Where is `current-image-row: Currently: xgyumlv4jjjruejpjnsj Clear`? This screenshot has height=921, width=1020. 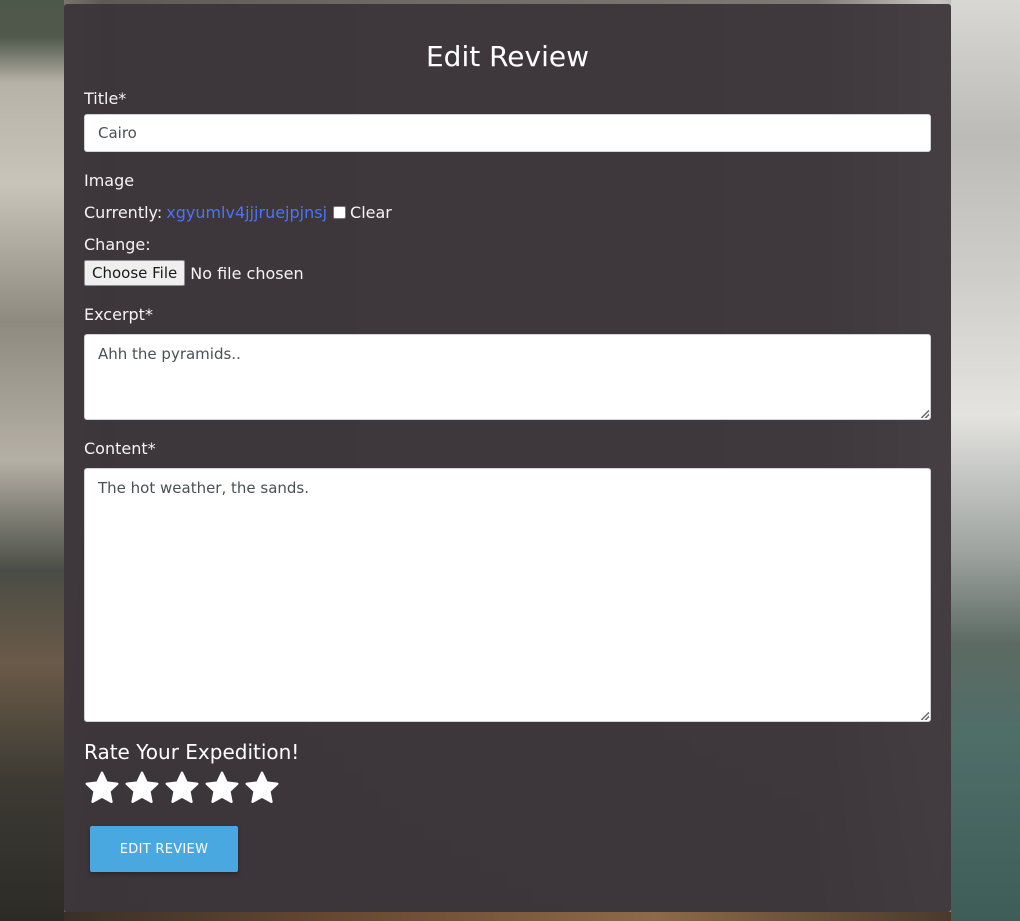
current-image-row: Currently: xgyumlv4jjjruejpjnsj Clear is located at coordinates (238, 212).